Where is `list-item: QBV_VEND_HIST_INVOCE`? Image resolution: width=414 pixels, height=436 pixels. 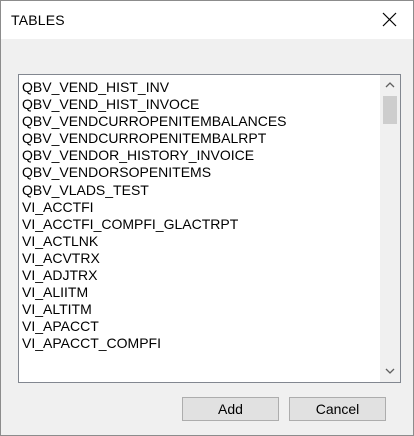
list-item: QBV_VEND_HIST_INVOCE is located at coordinates (199, 104).